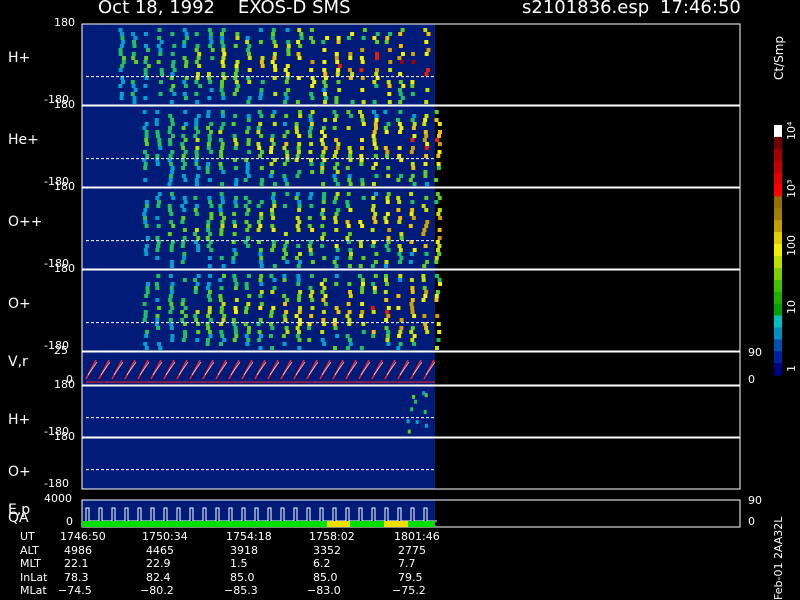 This screenshot has height=600, width=800. Describe the element at coordinates (30, 563) in the screenshot. I see `ephemeris-row-label: MLT` at that location.